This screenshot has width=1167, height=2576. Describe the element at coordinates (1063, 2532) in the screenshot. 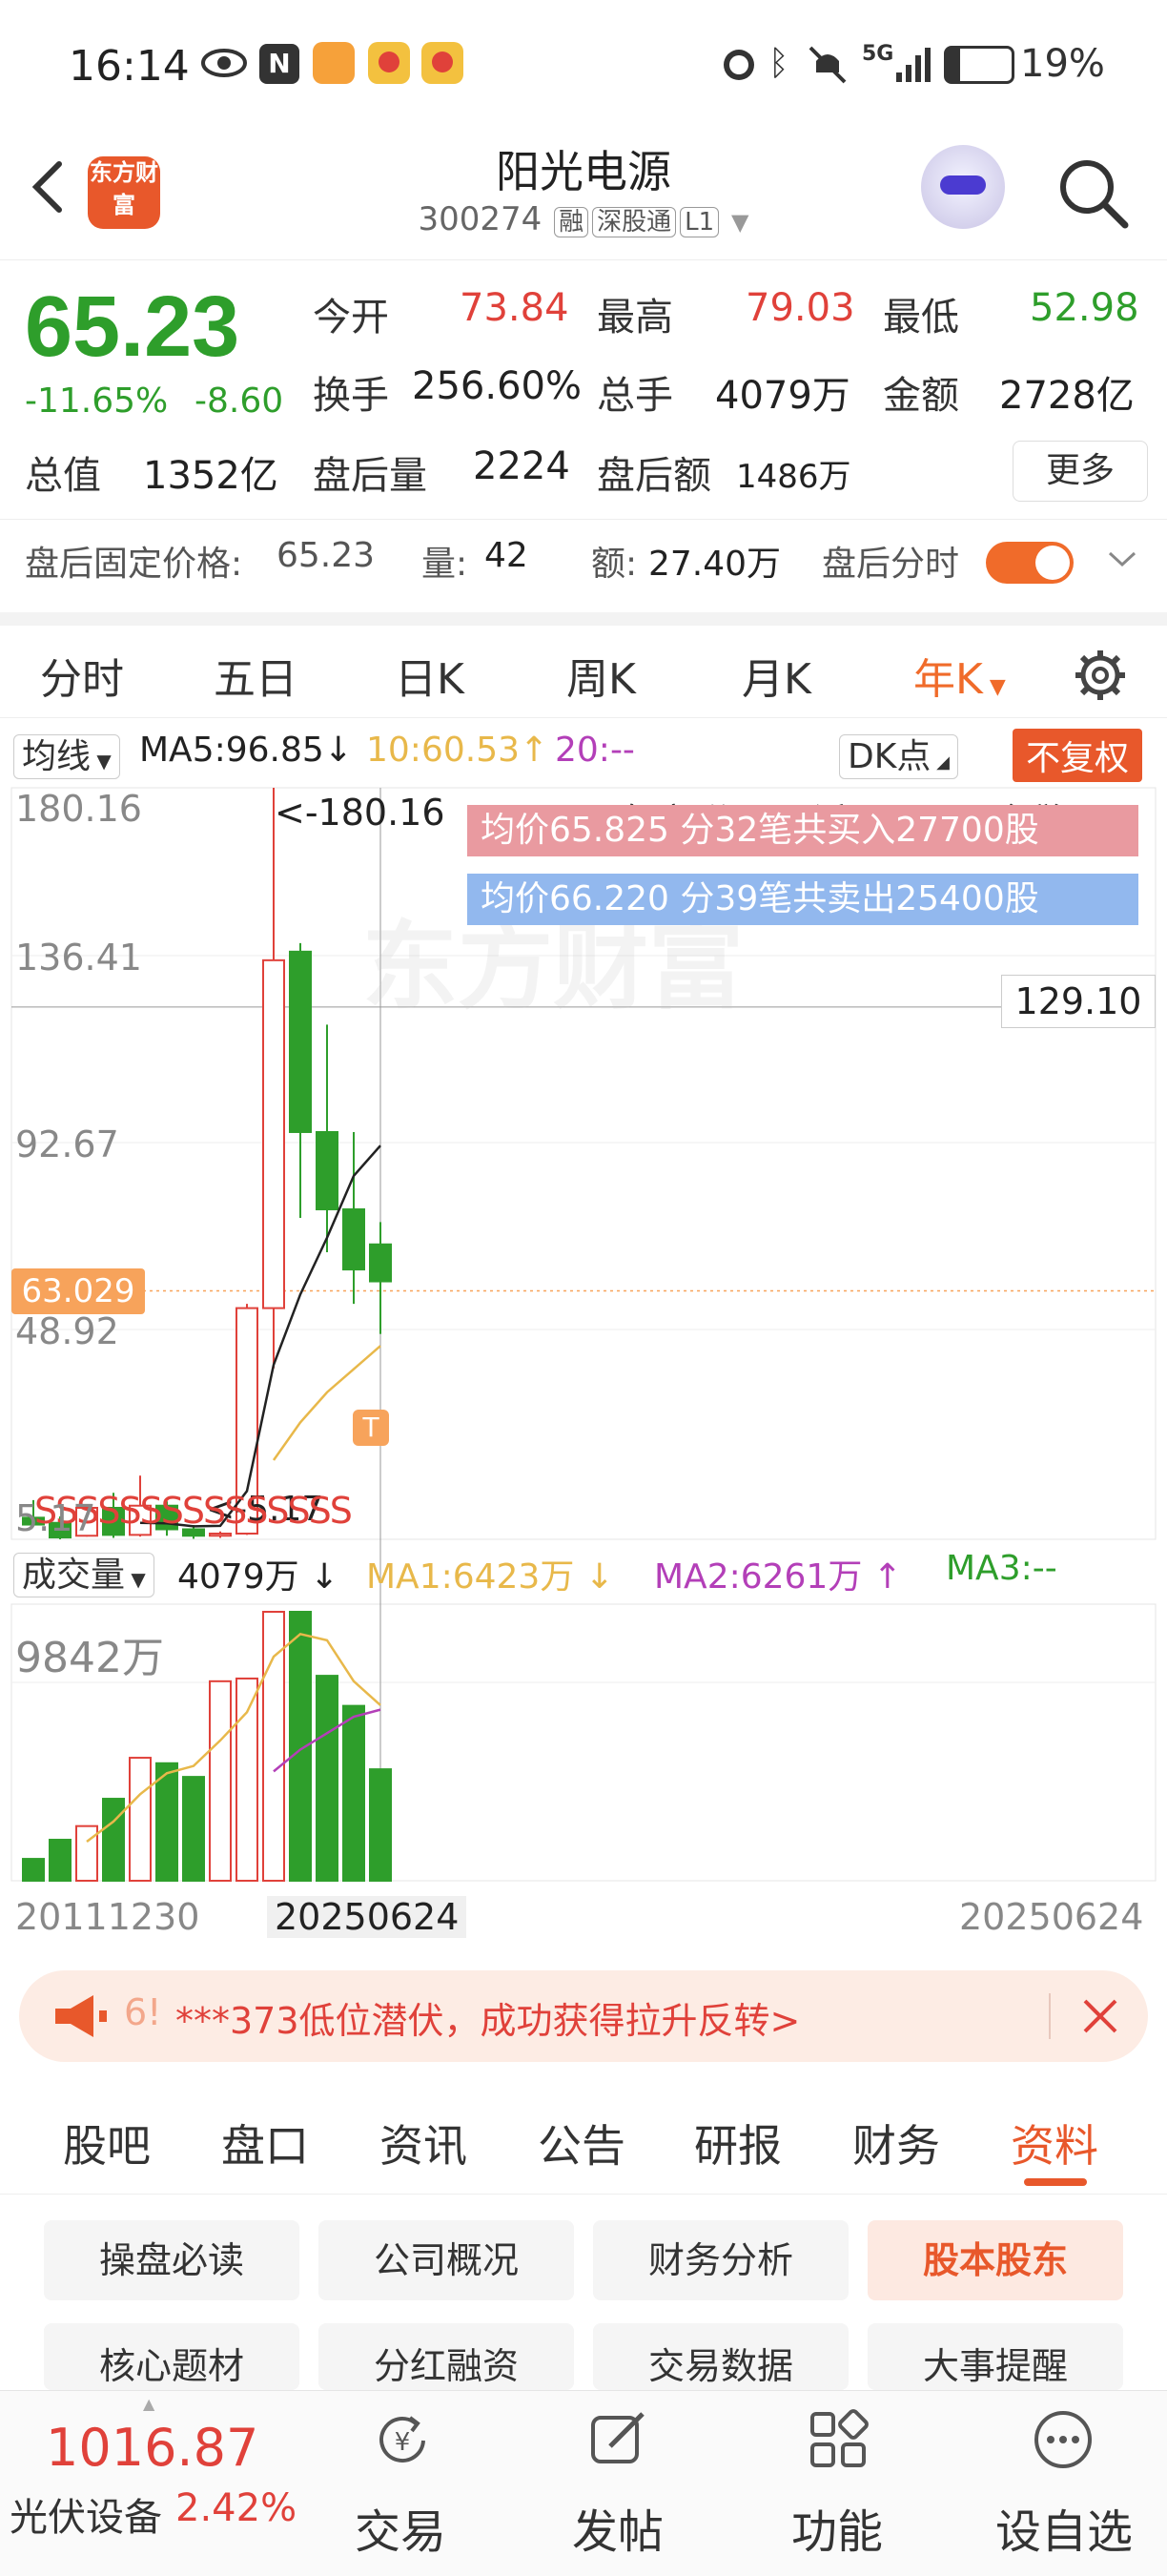

I see `nav-add-watchlist-label: 设自选` at that location.